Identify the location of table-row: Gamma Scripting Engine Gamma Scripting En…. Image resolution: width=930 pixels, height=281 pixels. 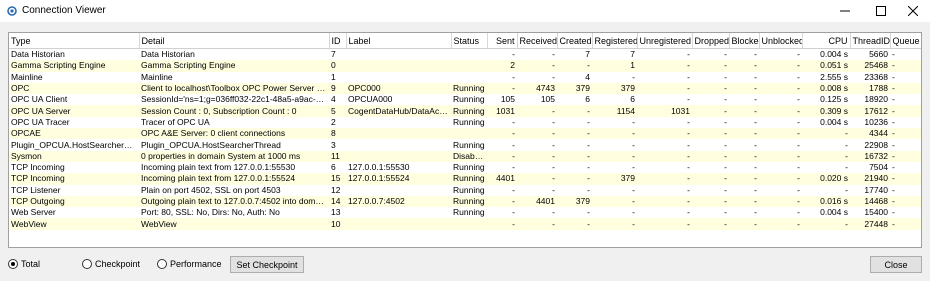
(465, 66).